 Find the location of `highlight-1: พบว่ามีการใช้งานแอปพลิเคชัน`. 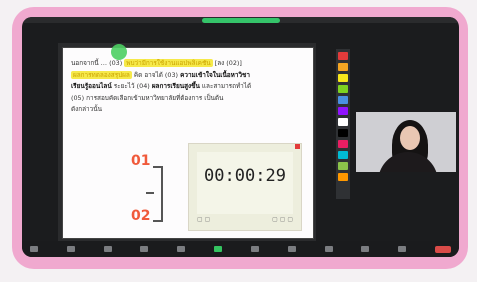

highlight-1: พบว่ามีการใช้งานแอปพลิเคชัน is located at coordinates (168, 63).